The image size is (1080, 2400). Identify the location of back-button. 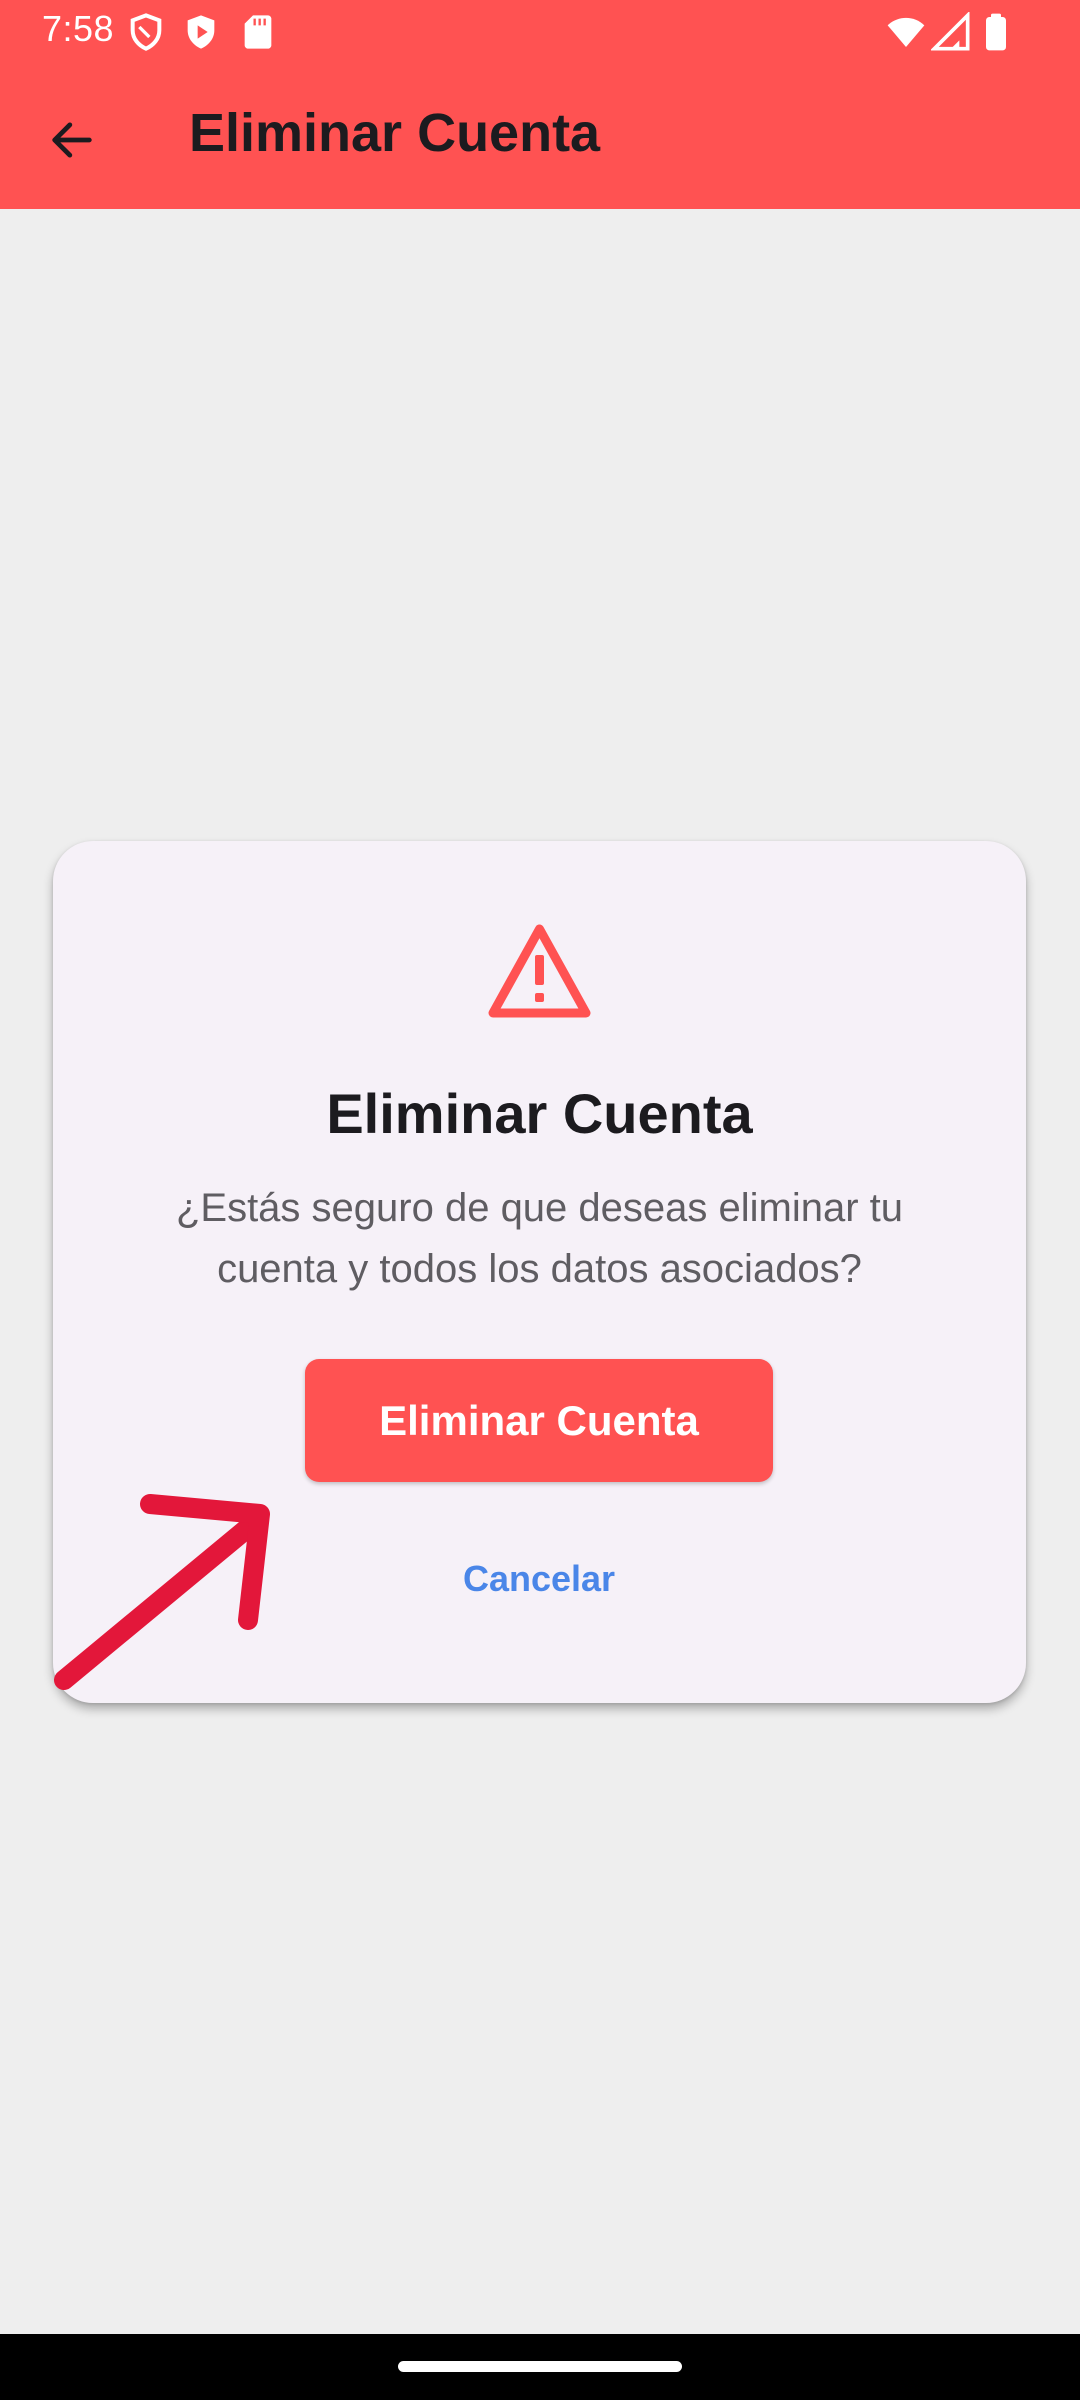
(72, 140).